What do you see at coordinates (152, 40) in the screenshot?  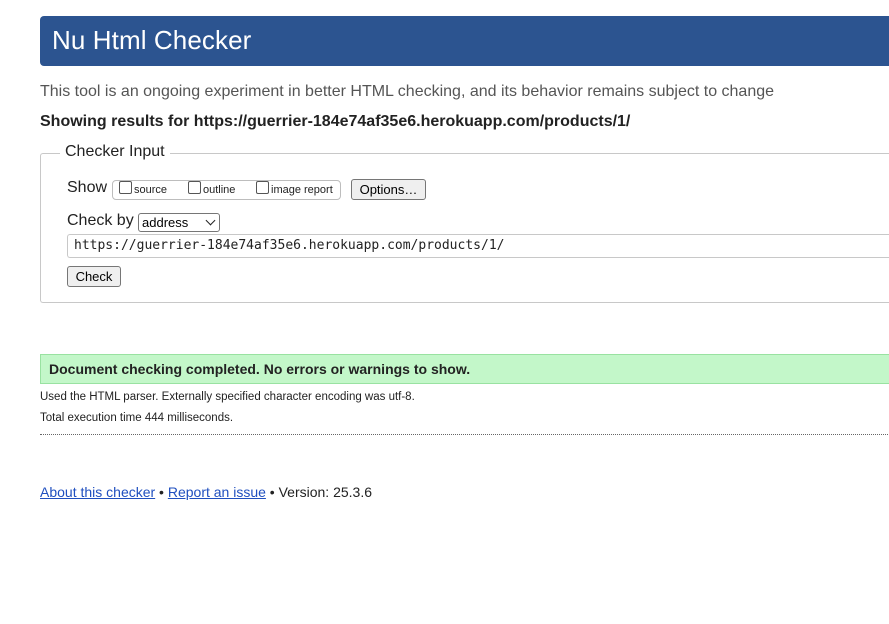 I see `page-title: Nu Html Checker` at bounding box center [152, 40].